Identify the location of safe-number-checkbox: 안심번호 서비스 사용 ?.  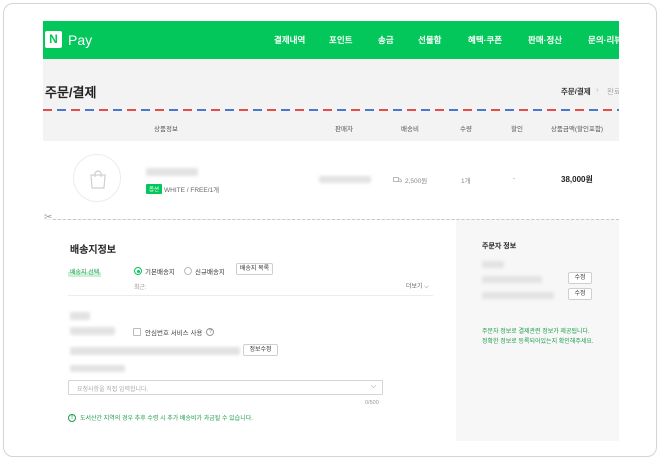
(174, 332).